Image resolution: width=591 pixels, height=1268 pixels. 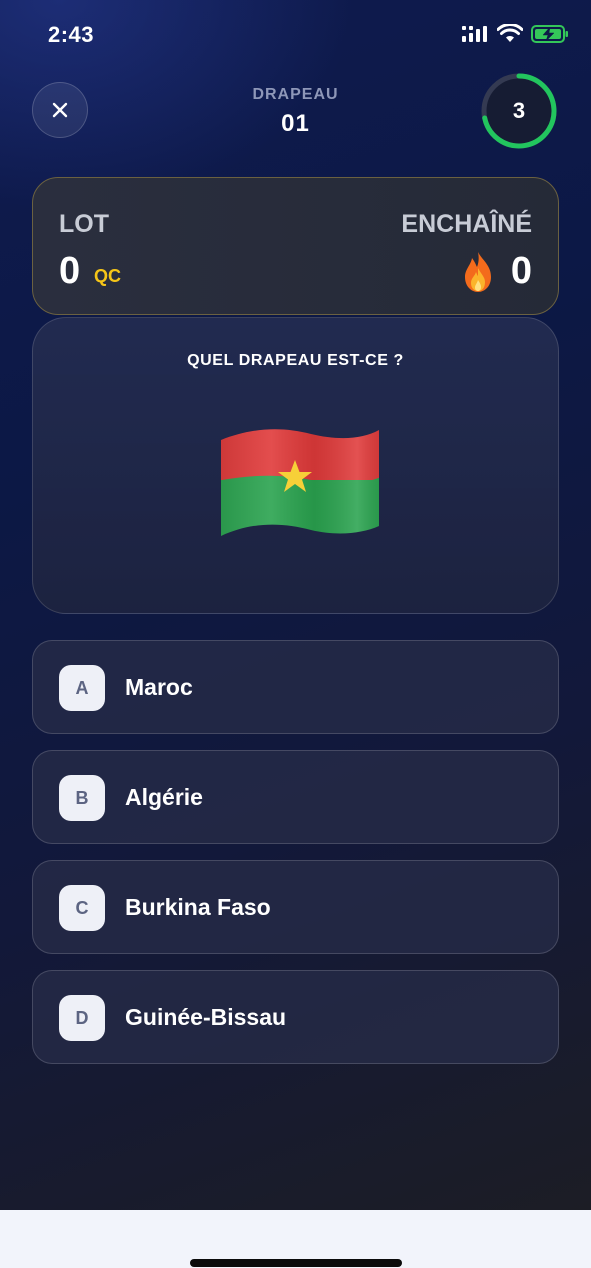 I want to click on option-letter: A, so click(x=82, y=688).